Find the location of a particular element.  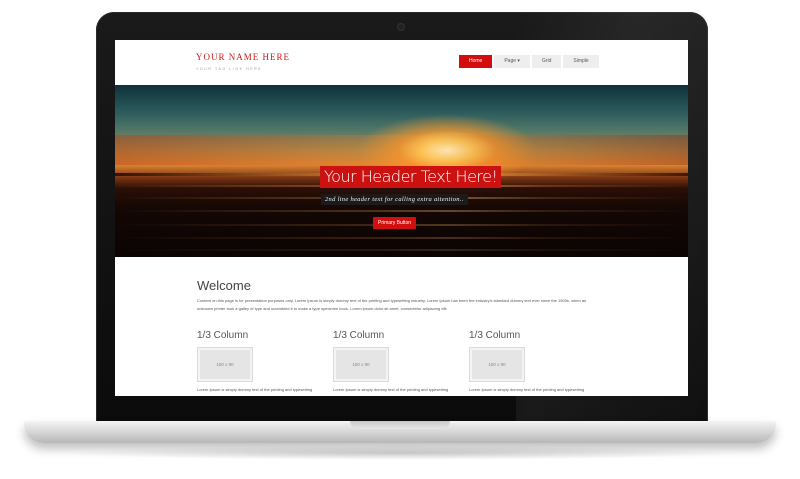

laptop-open-notch is located at coordinates (400, 425).